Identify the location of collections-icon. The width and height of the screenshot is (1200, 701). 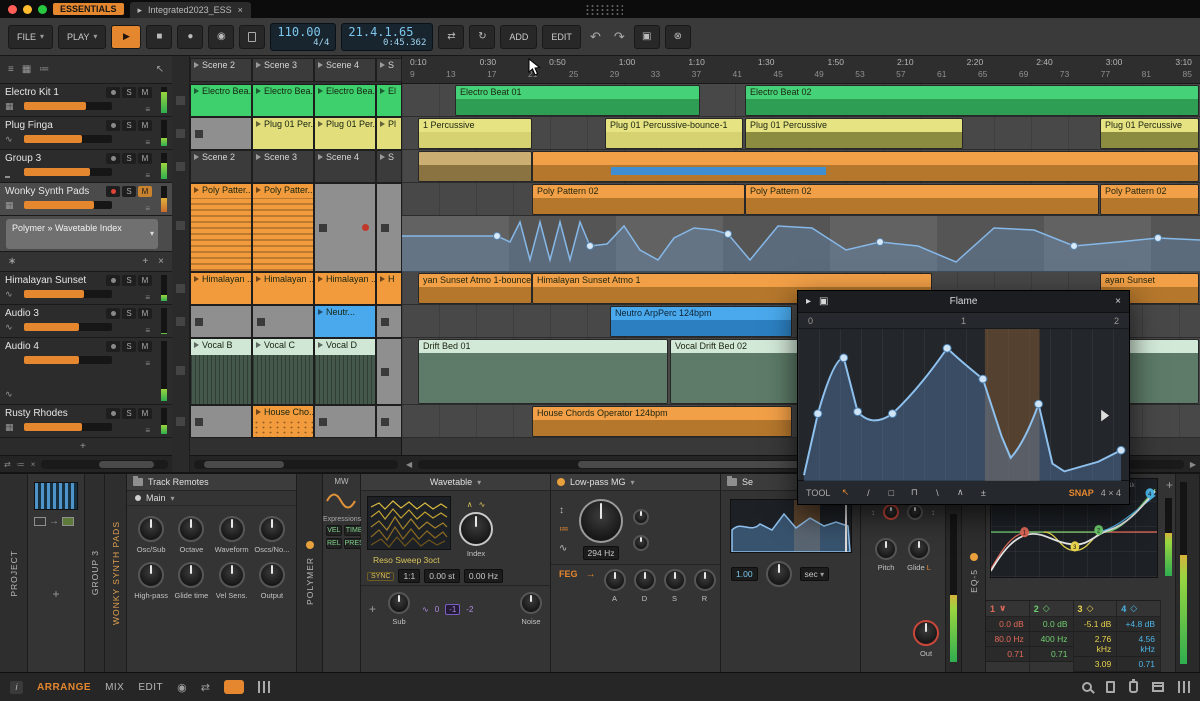
(1133, 686).